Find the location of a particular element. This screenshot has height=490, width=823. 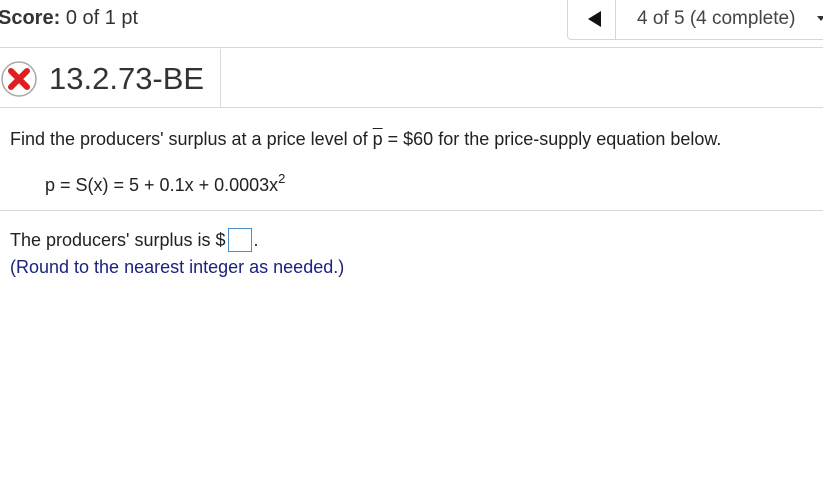

question-navigator: 4 of 5 (4 complete) is located at coordinates (695, 20).